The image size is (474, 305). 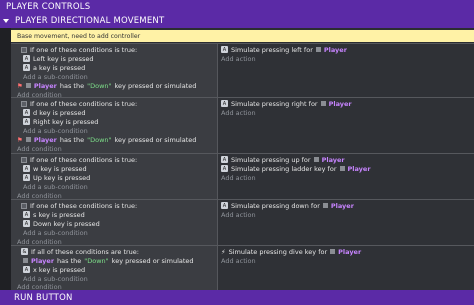 I want to click on dive-icon: ⚡, so click(x=223, y=251).